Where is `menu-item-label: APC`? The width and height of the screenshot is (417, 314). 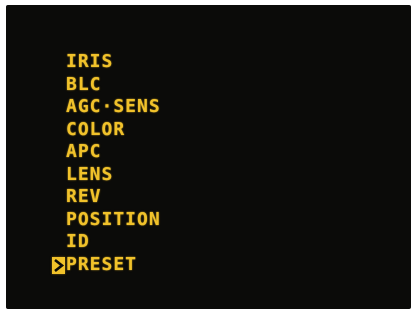
menu-item-label: APC is located at coordinates (84, 151).